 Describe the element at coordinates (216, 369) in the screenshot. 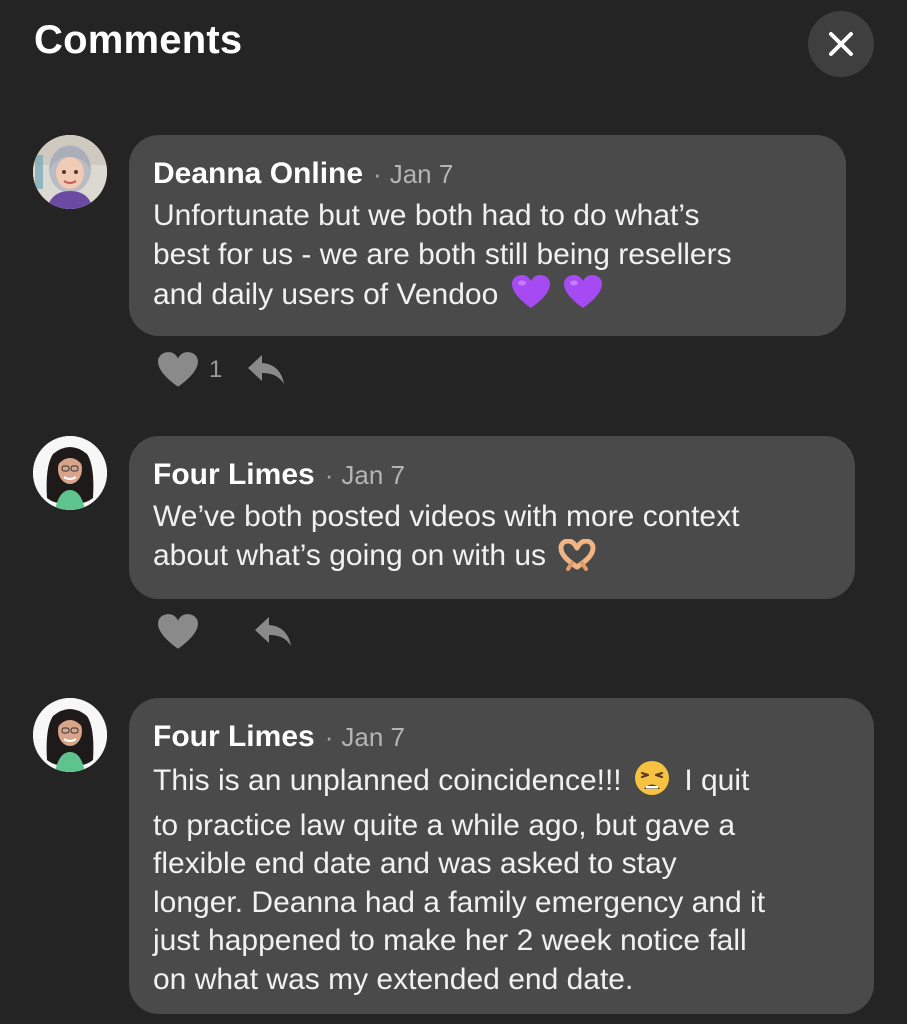

I see `like-count: 1` at that location.